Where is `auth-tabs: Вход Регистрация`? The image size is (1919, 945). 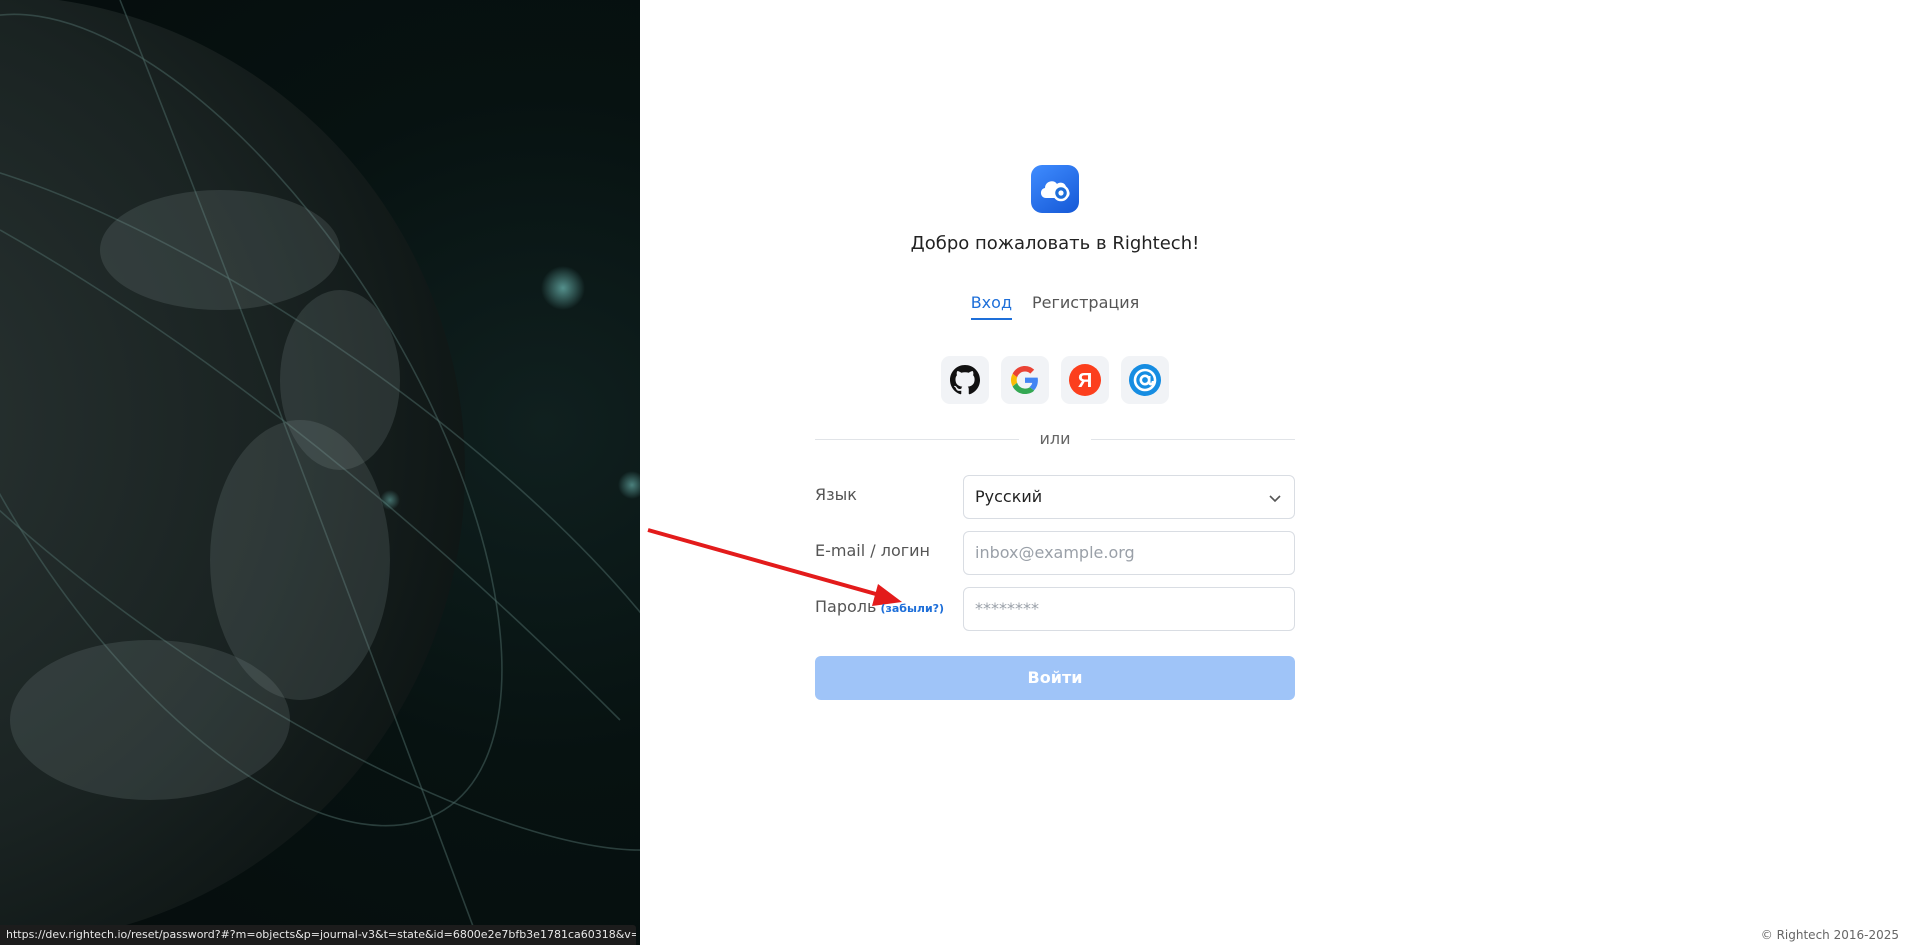 auth-tabs: Вход Регистрация is located at coordinates (1055, 306).